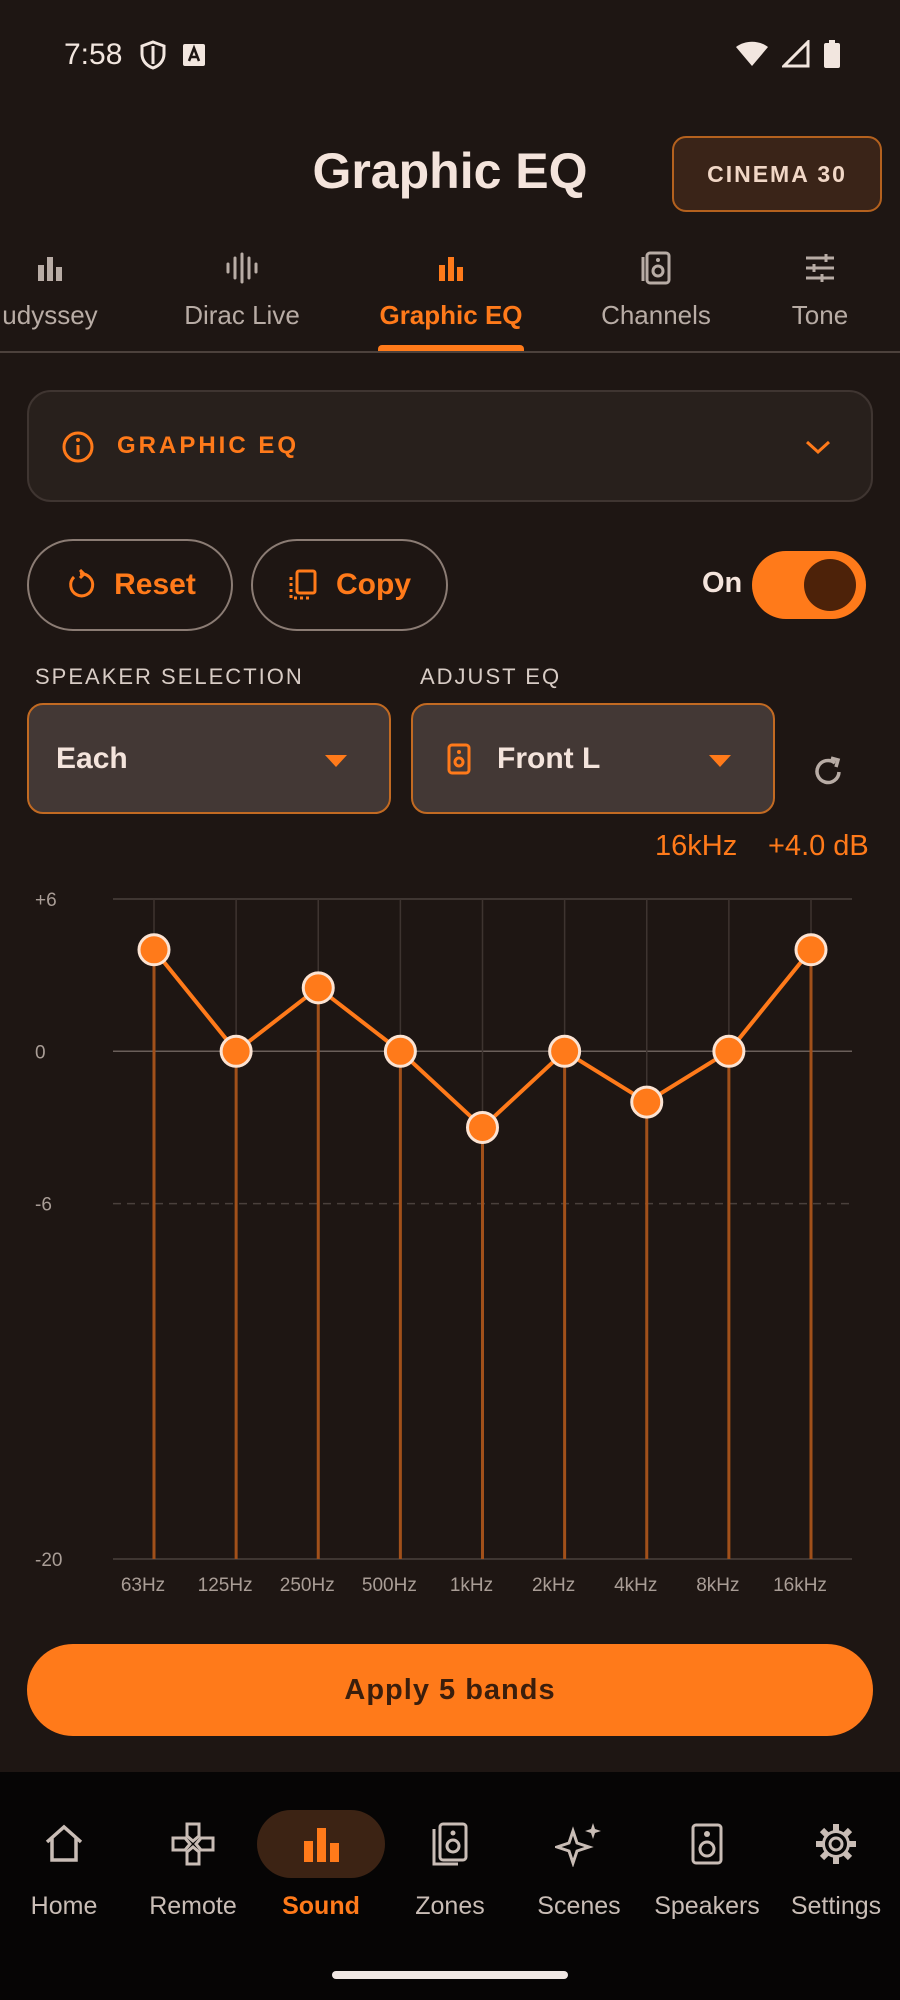  Describe the element at coordinates (450, 1906) in the screenshot. I see `nav-label: Zones` at that location.